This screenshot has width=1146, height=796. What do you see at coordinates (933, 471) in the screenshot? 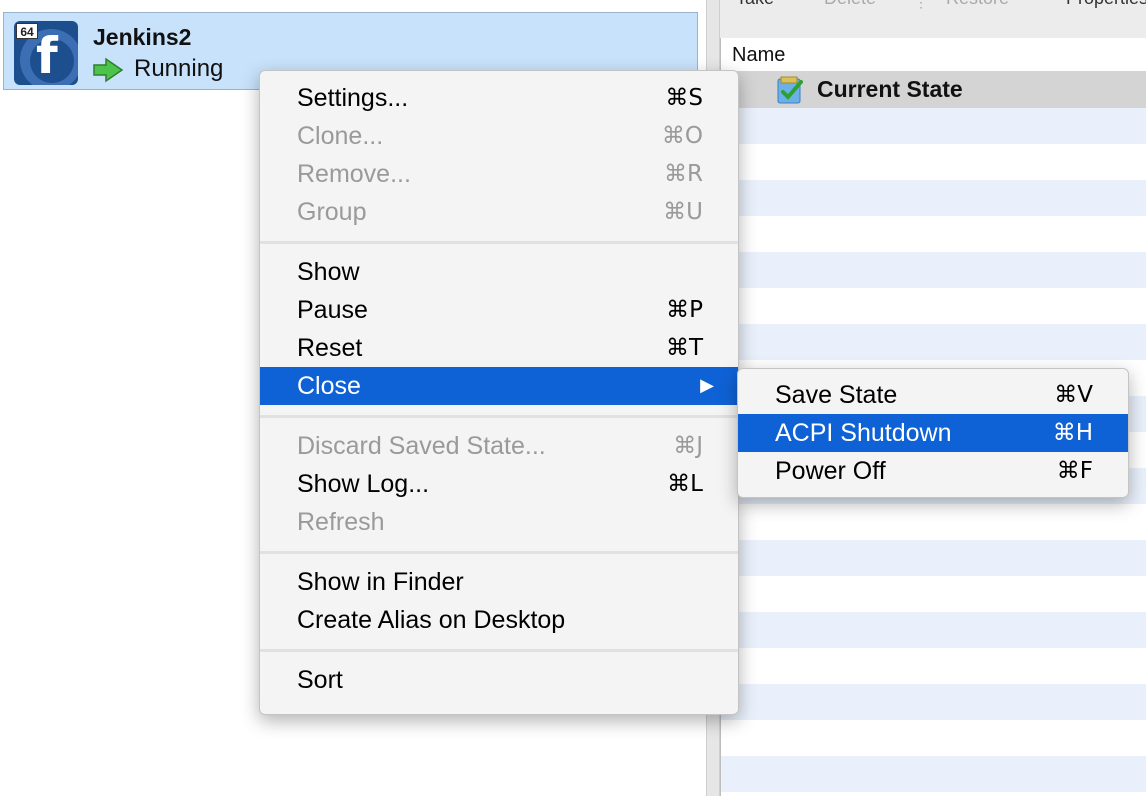
I see `menu-item-power-off: Power Off ⌘F` at bounding box center [933, 471].